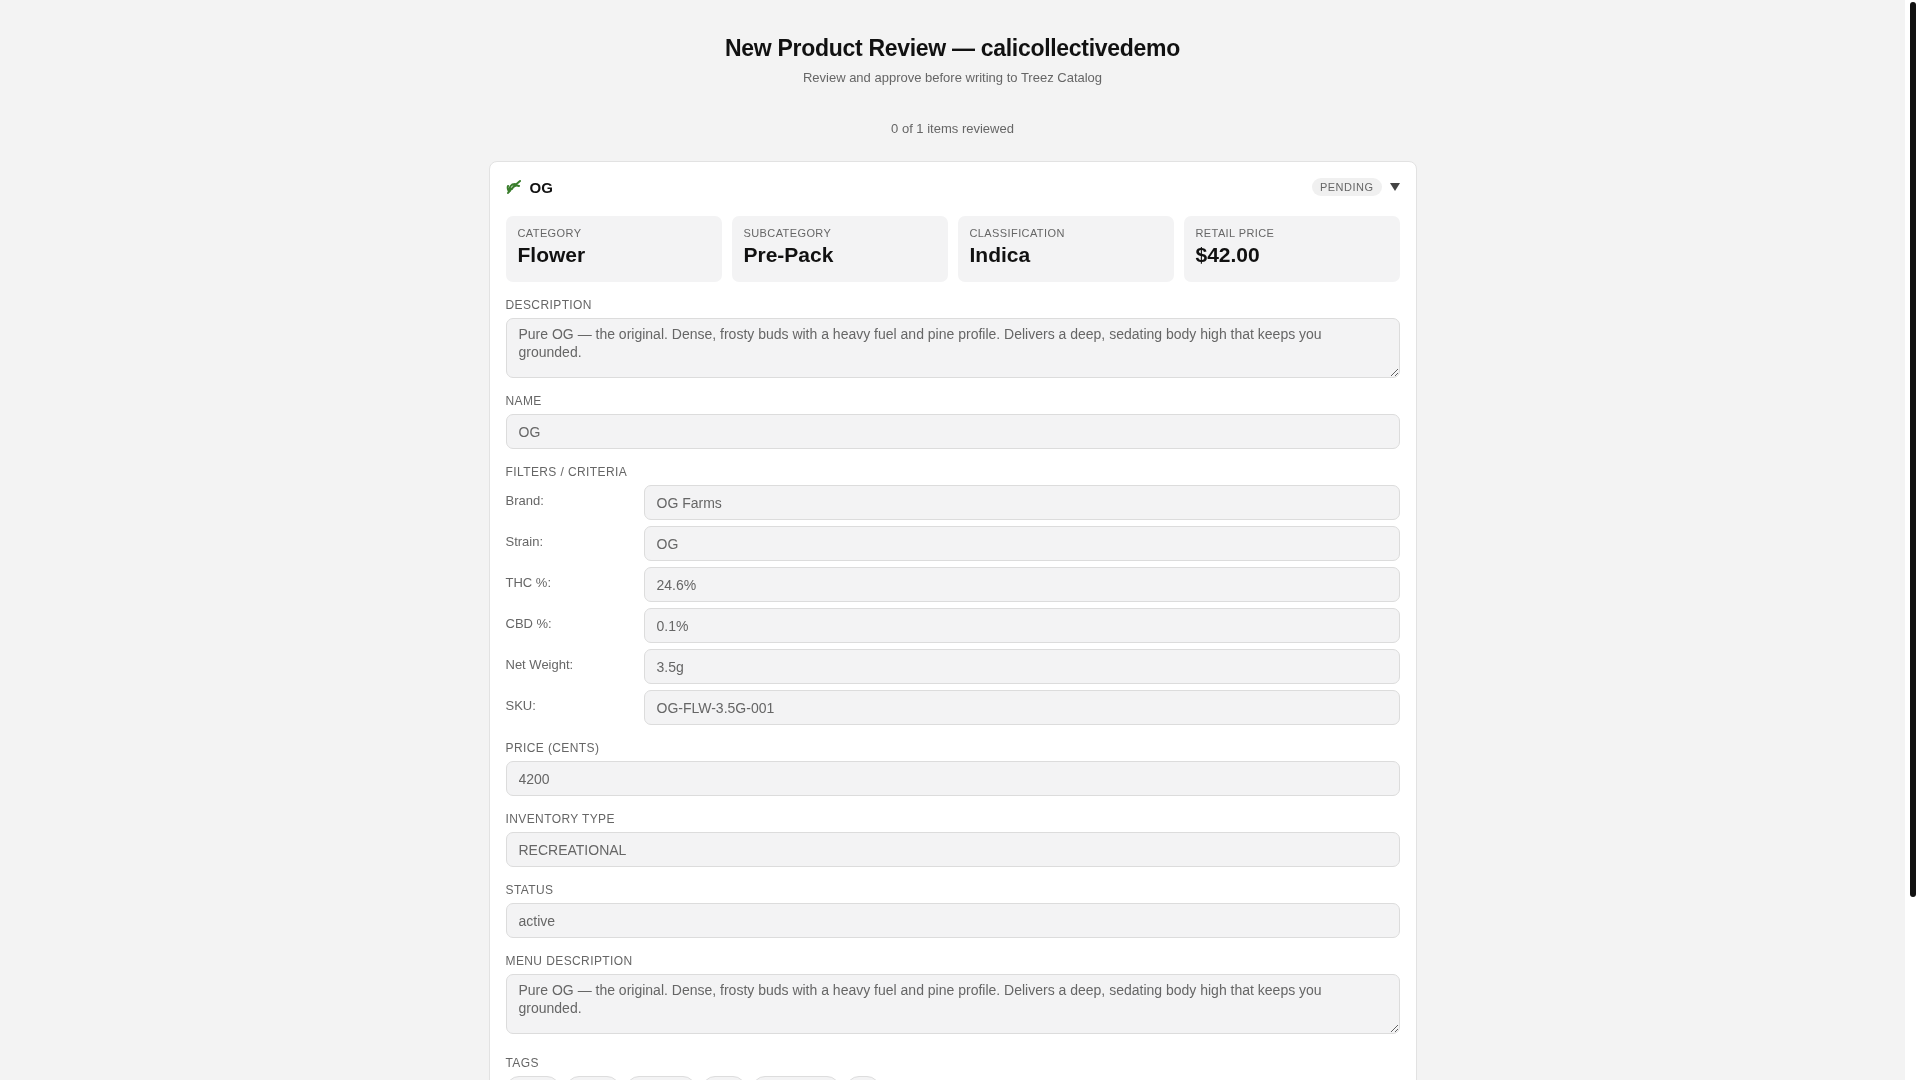 This screenshot has height=1080, width=1920. I want to click on filter-field: OG-FLW-3.5G-001, so click(1021, 707).